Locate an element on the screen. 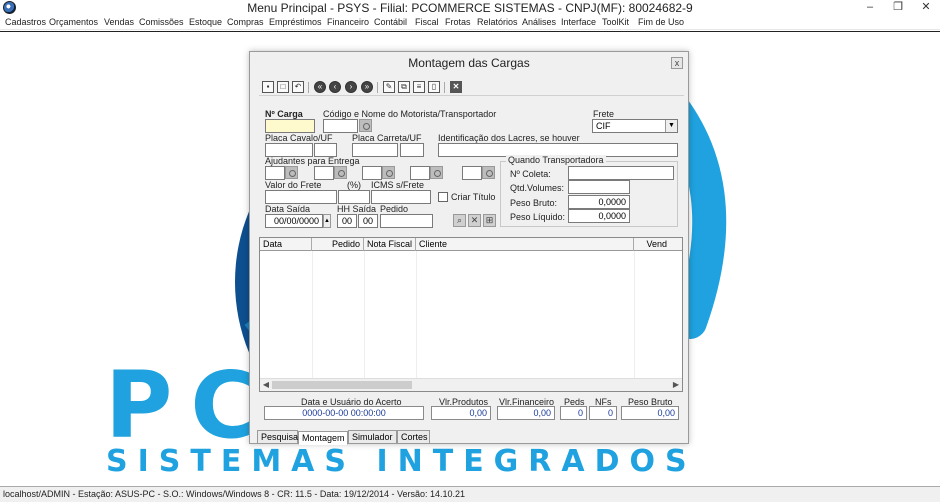 The height and width of the screenshot is (502, 940). new-icon: □ is located at coordinates (283, 87).